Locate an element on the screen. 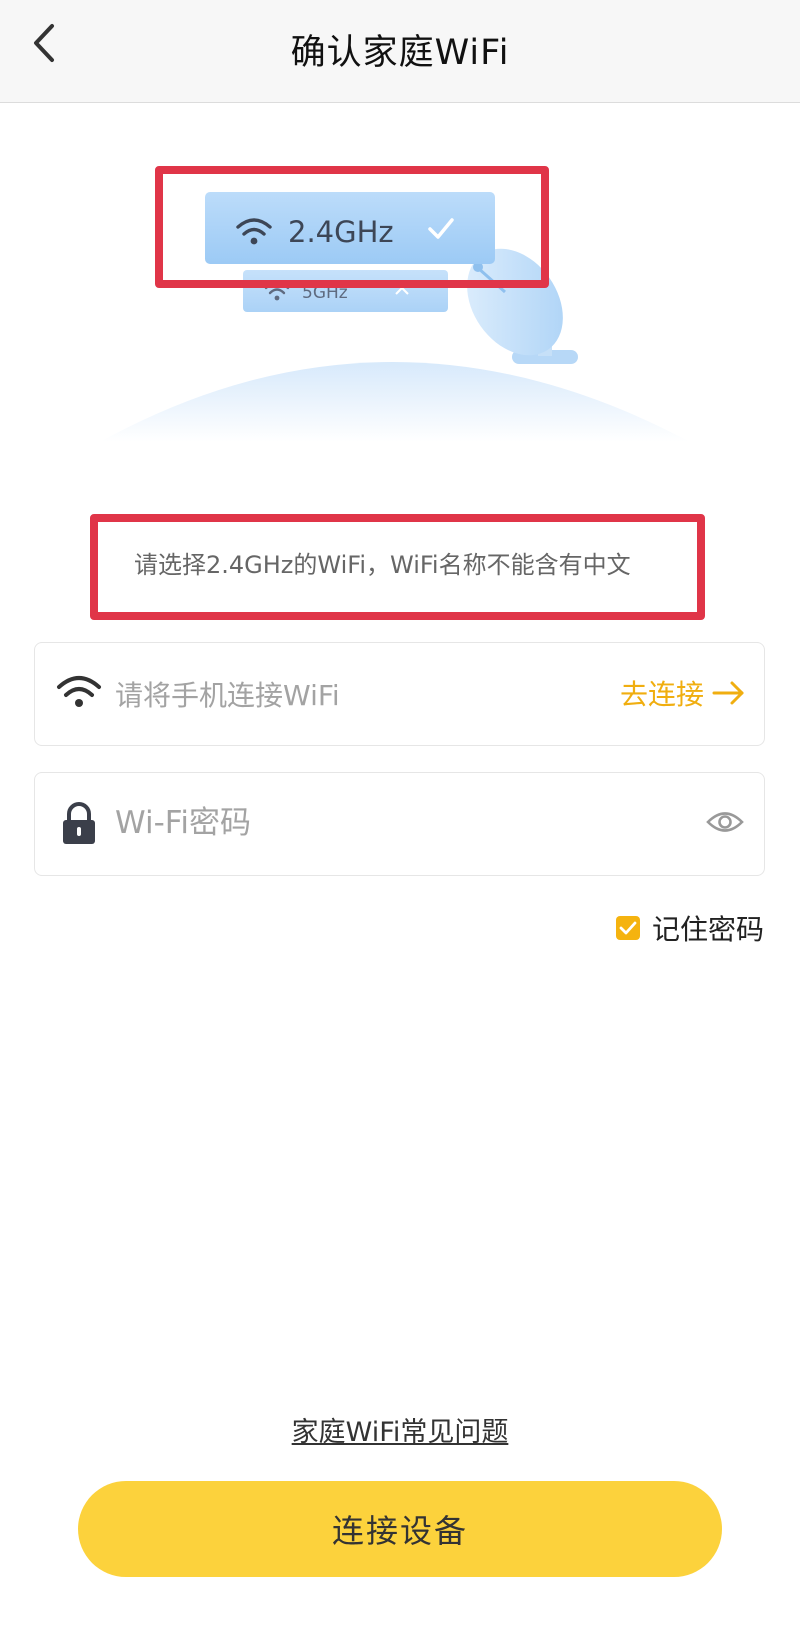  password-input is located at coordinates (395, 823).